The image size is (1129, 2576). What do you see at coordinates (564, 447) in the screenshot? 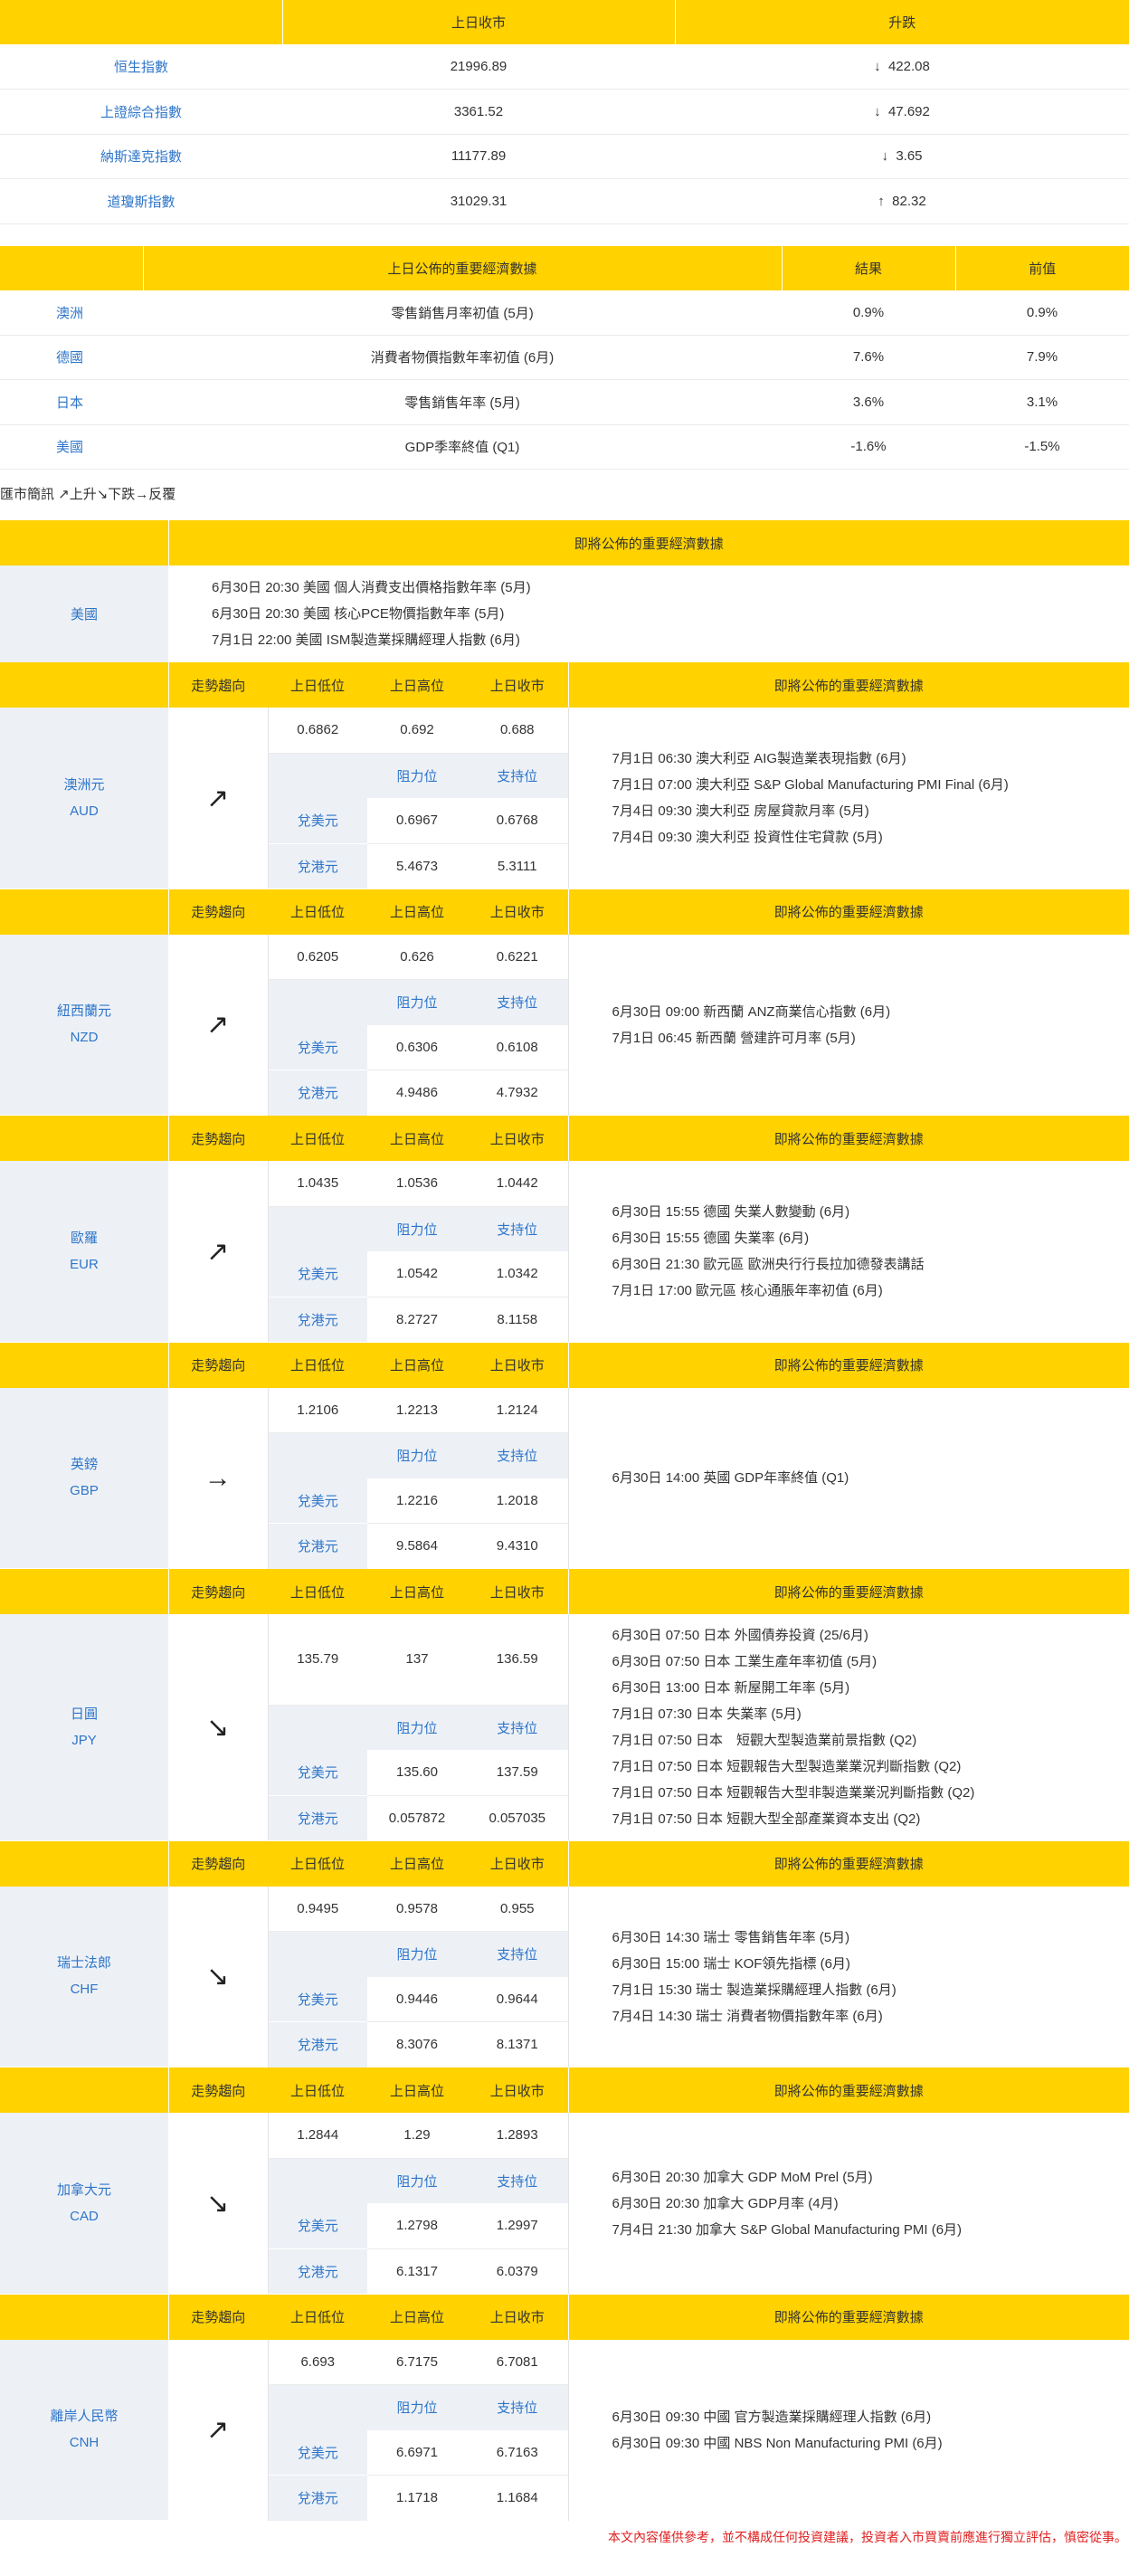
I see `econ-row: 美國 GDP季率終值 (Q1) -1.6% -1.5%` at bounding box center [564, 447].